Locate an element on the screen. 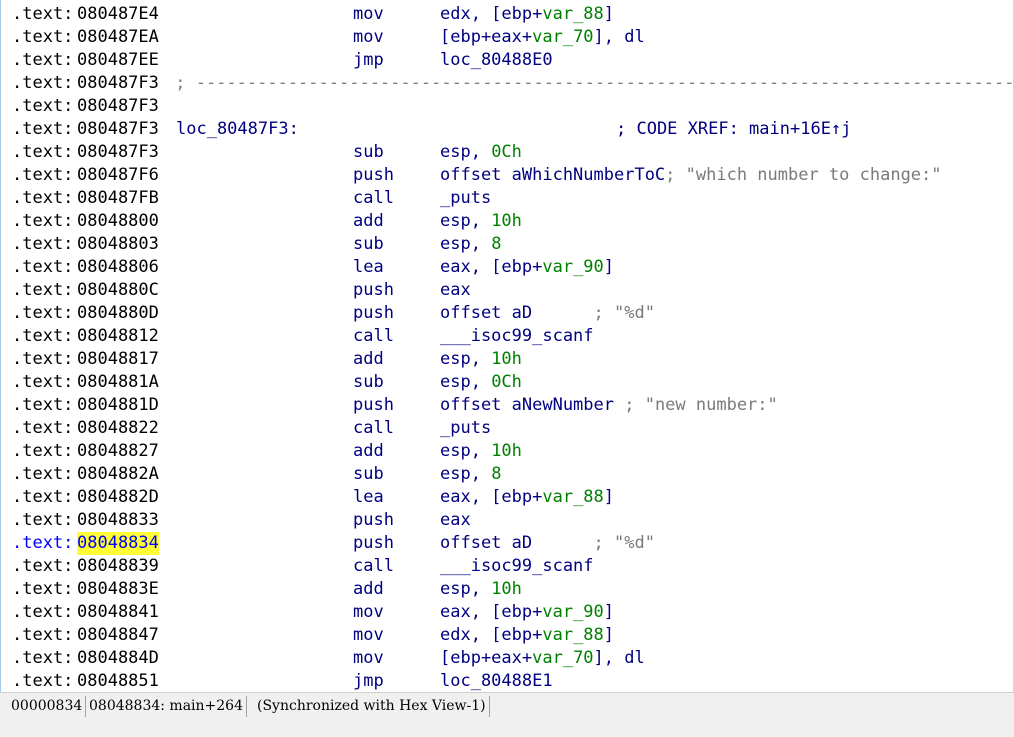  address: 080487F6 is located at coordinates (118, 175).